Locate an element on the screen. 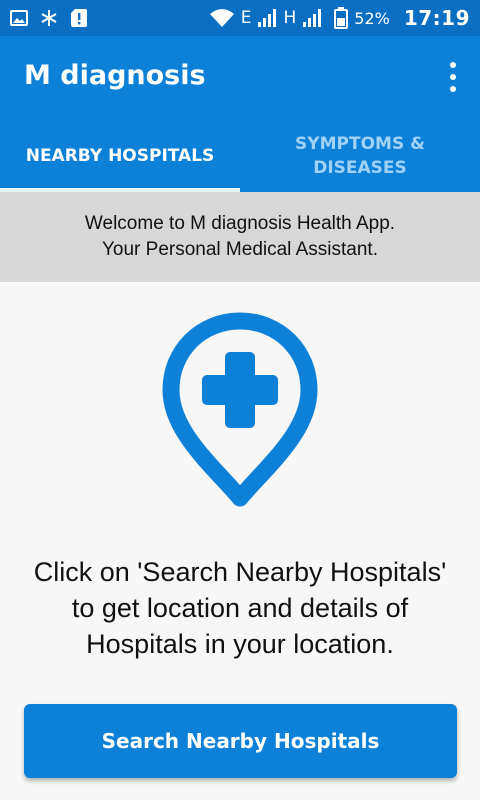  search-nearby-hospitals-button: Search Nearby Hospitals is located at coordinates (240, 741).